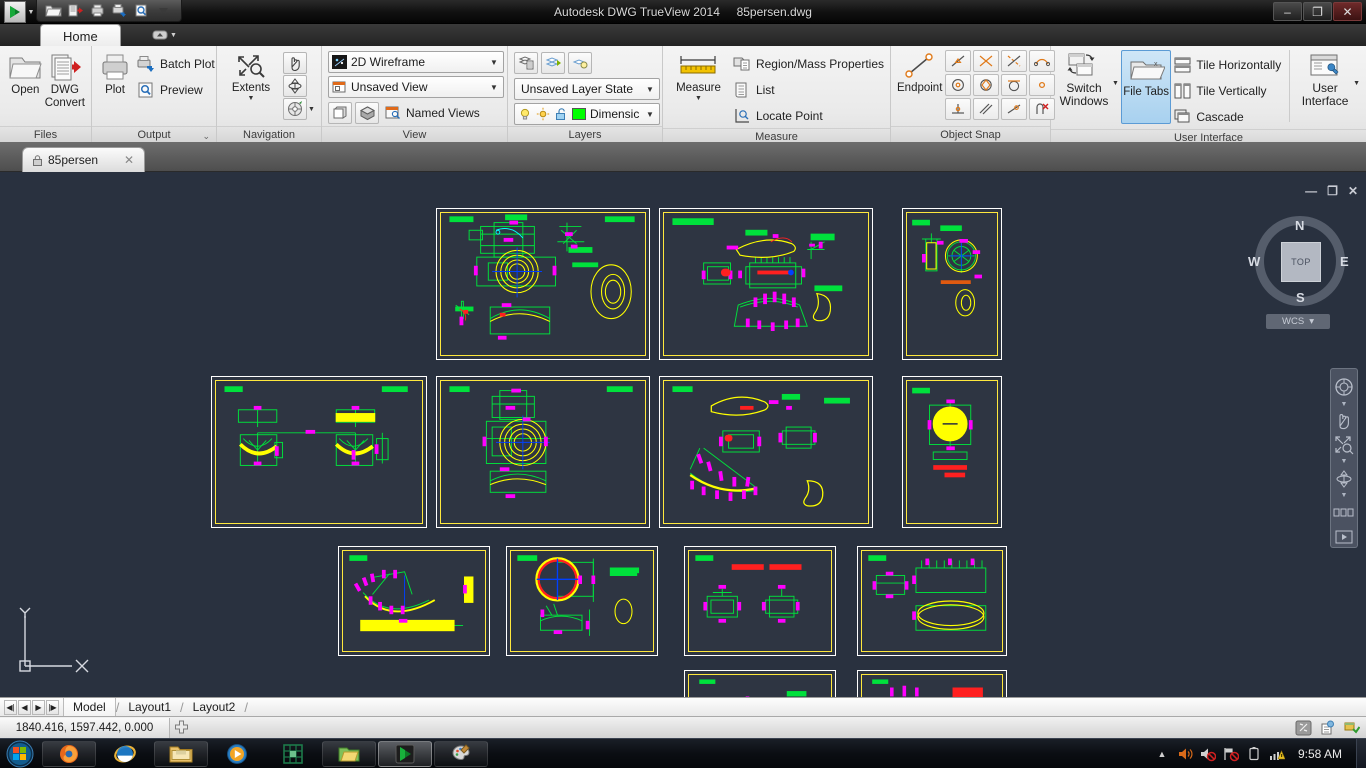 This screenshot has height=768, width=1366. What do you see at coordinates (1344, 478) in the screenshot?
I see `orbit-icon` at bounding box center [1344, 478].